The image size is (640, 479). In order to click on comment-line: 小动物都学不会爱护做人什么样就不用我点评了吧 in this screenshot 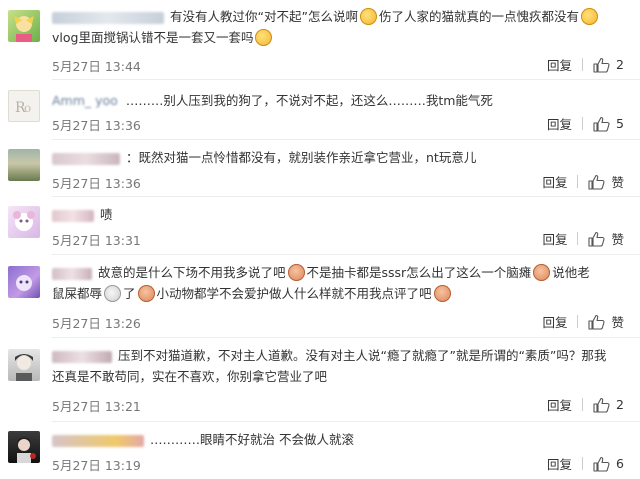, I will do `click(294, 293)`.